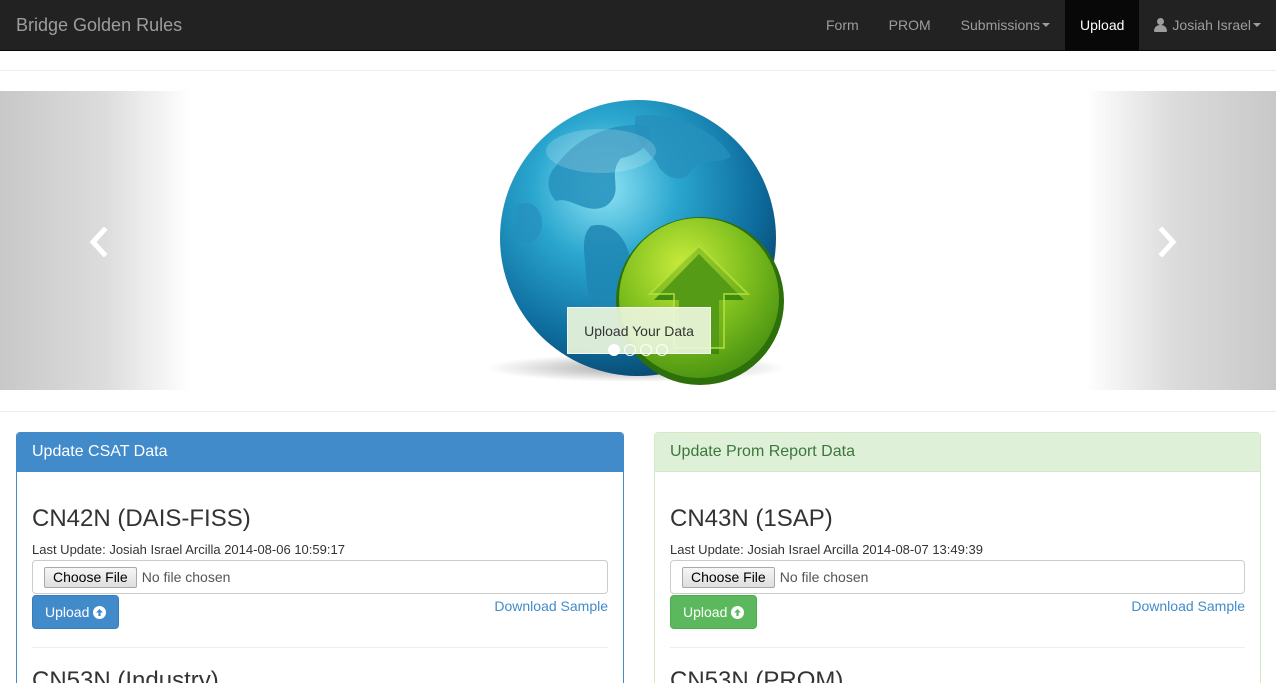  What do you see at coordinates (1161, 25) in the screenshot?
I see `user-icon` at bounding box center [1161, 25].